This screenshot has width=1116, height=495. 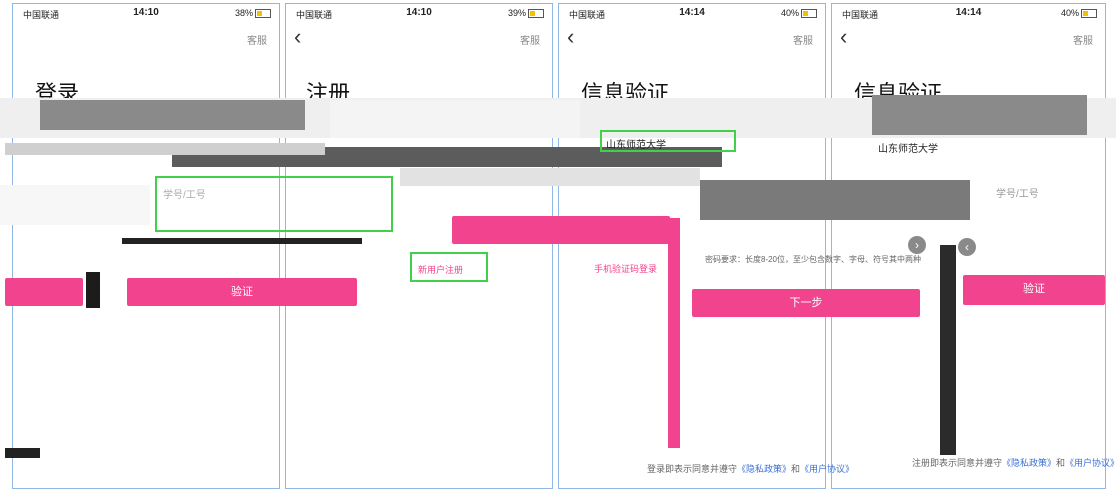 I want to click on next-step-label: 下一步, so click(x=806, y=303).